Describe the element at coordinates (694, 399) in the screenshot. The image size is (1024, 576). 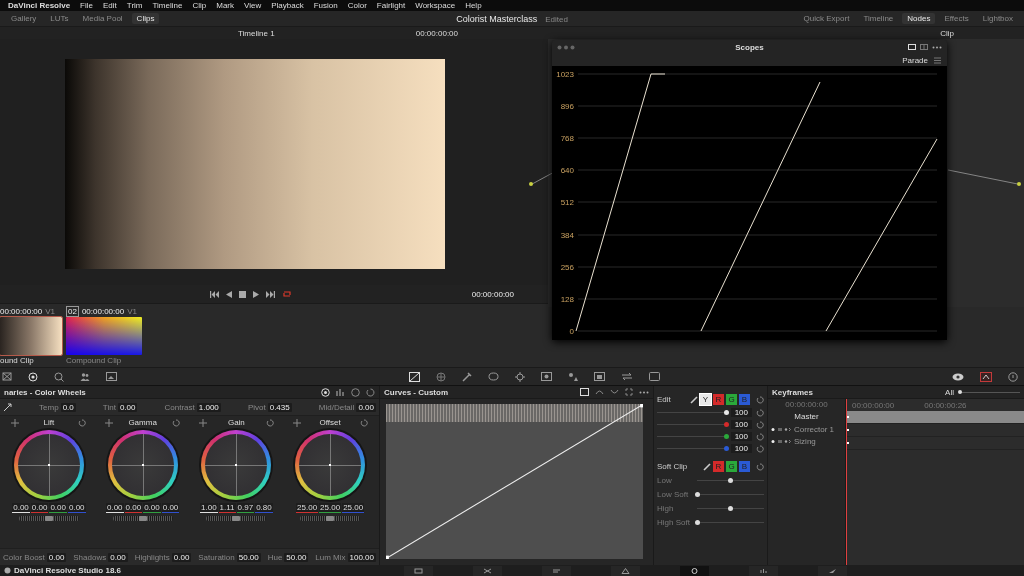
I see `link-icon` at that location.